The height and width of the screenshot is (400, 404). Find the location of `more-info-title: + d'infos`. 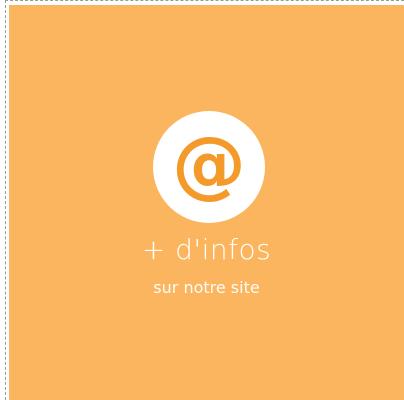

more-info-title: + d'infos is located at coordinates (206, 249).